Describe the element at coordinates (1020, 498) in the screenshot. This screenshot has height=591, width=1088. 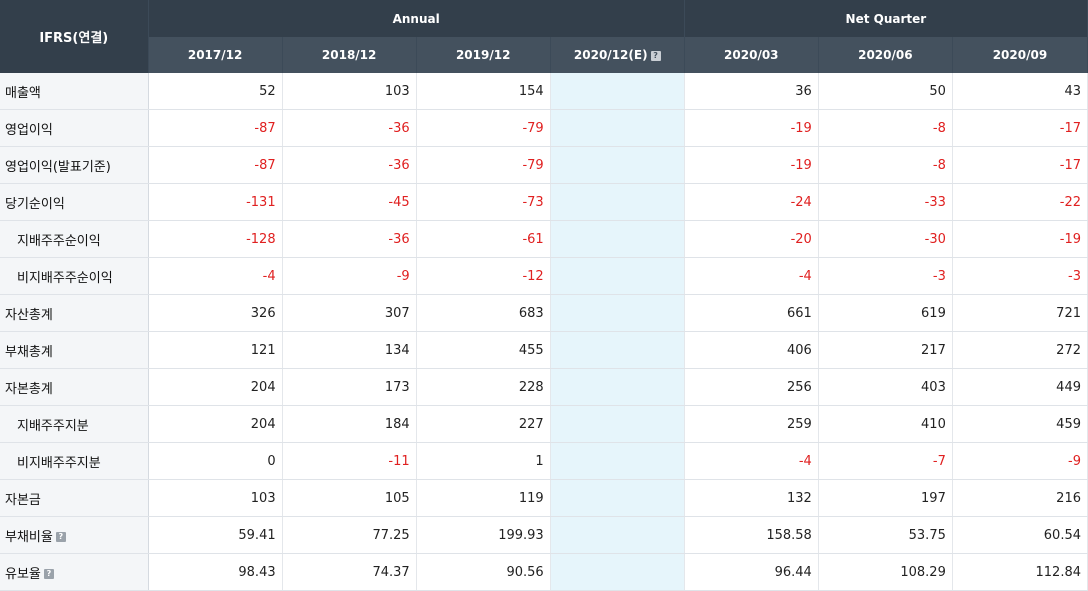
I see `value-cell: 216` at that location.